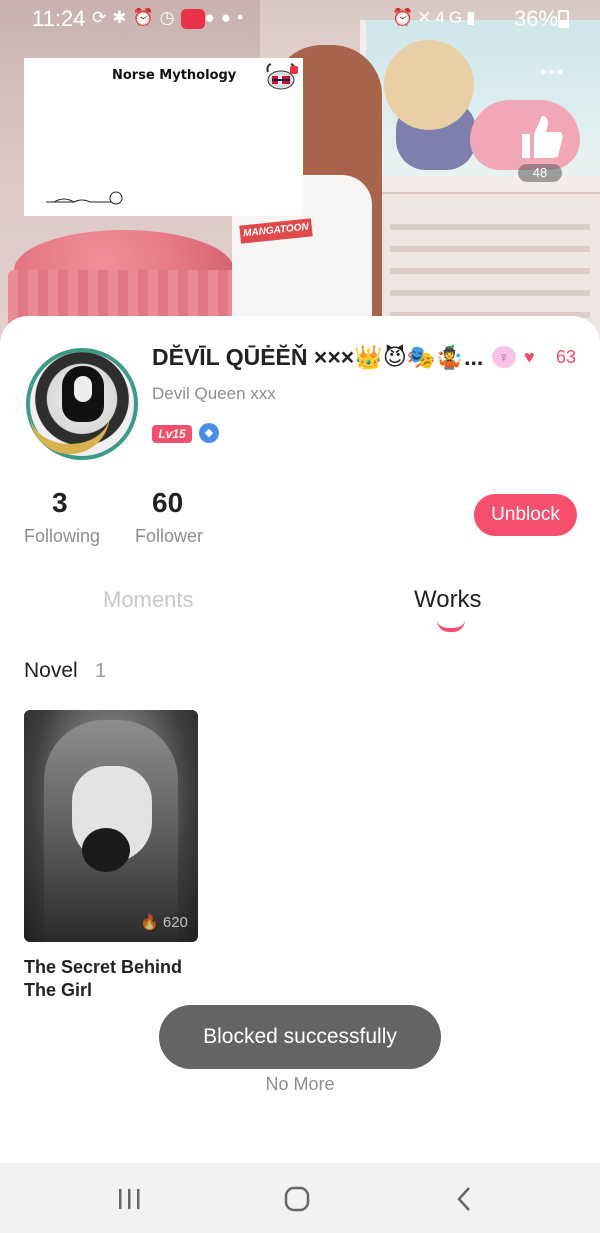  Describe the element at coordinates (209, 433) in the screenshot. I see `verified-icon: ◆` at that location.